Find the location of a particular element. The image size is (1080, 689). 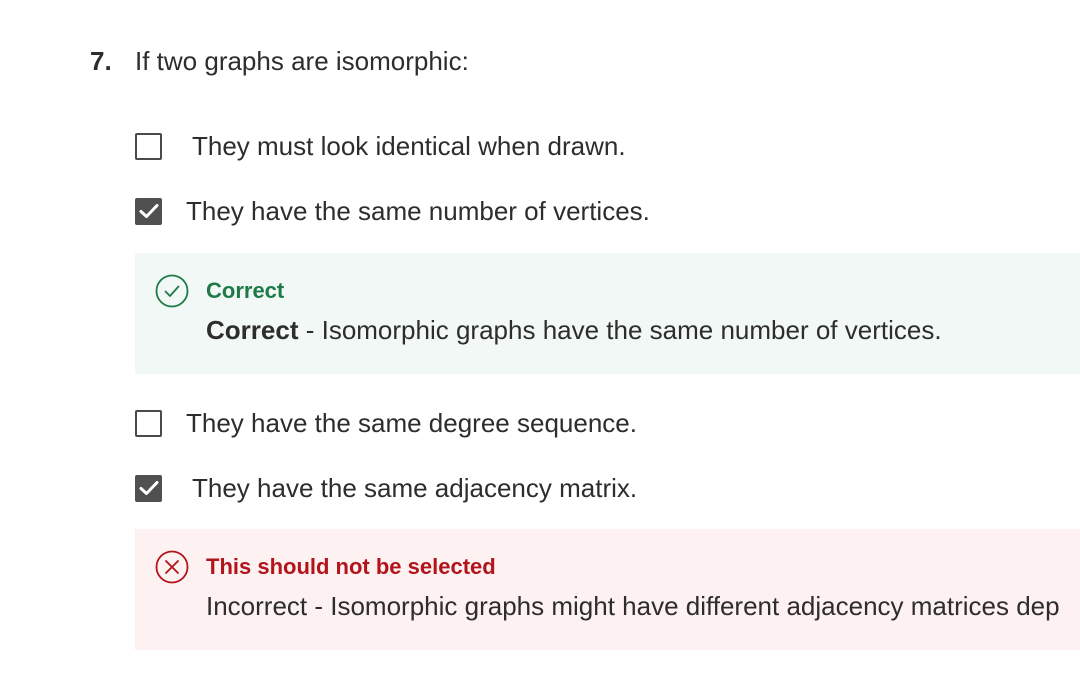

option-2: They have the same number of vertices. is located at coordinates (392, 211).